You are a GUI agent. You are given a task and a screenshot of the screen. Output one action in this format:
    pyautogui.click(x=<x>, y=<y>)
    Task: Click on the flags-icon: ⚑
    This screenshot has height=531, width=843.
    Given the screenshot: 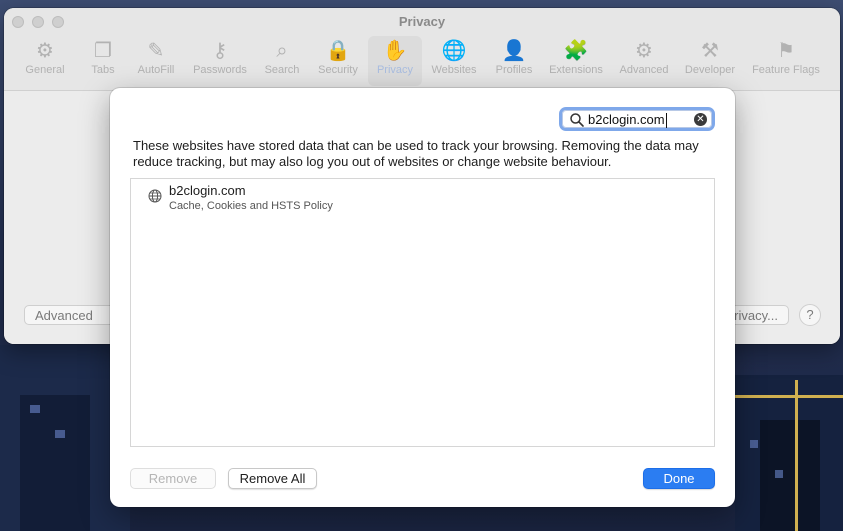 What is the action you would take?
    pyautogui.click(x=786, y=51)
    